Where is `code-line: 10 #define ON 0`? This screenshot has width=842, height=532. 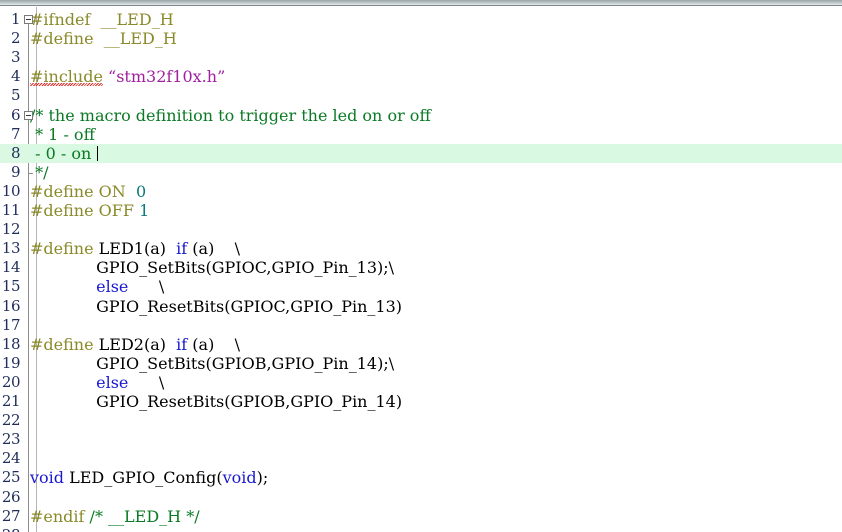 code-line: 10 #define ON 0 is located at coordinates (421, 191).